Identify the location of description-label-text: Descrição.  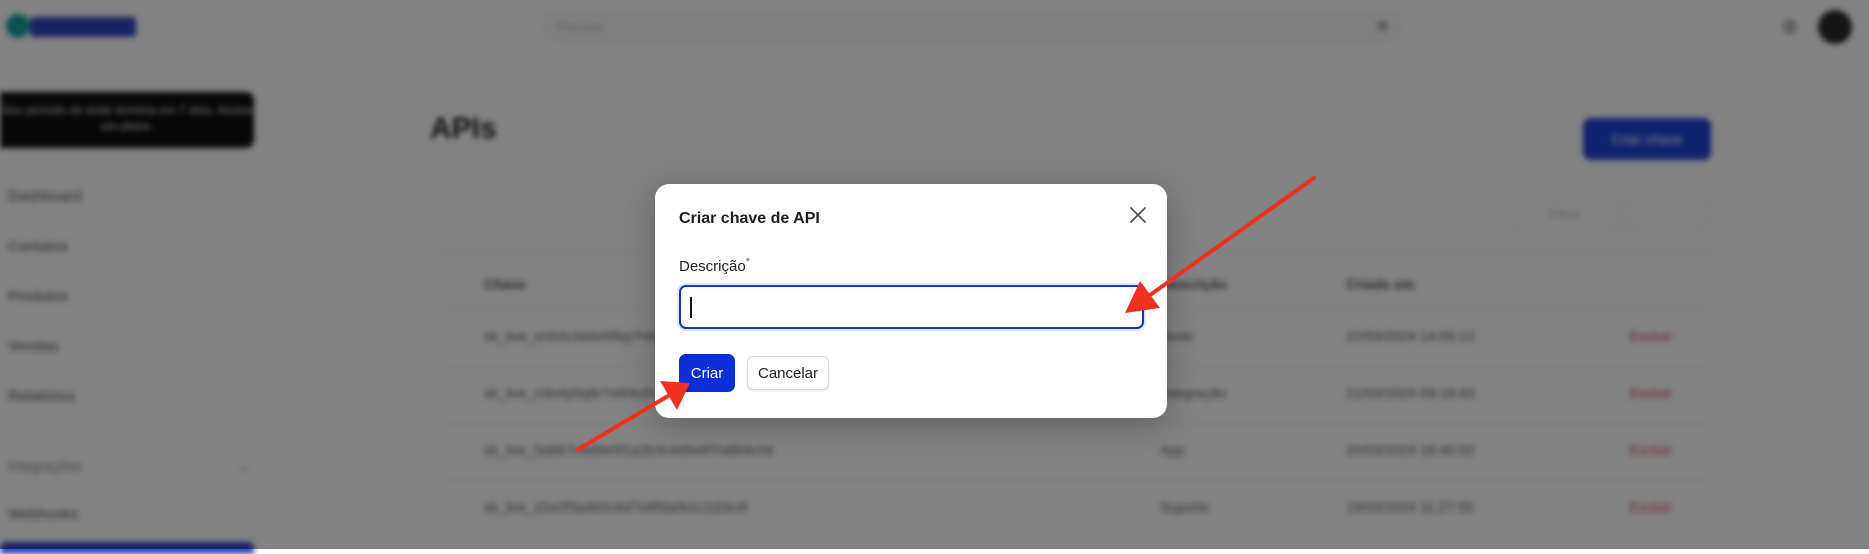
(712, 266).